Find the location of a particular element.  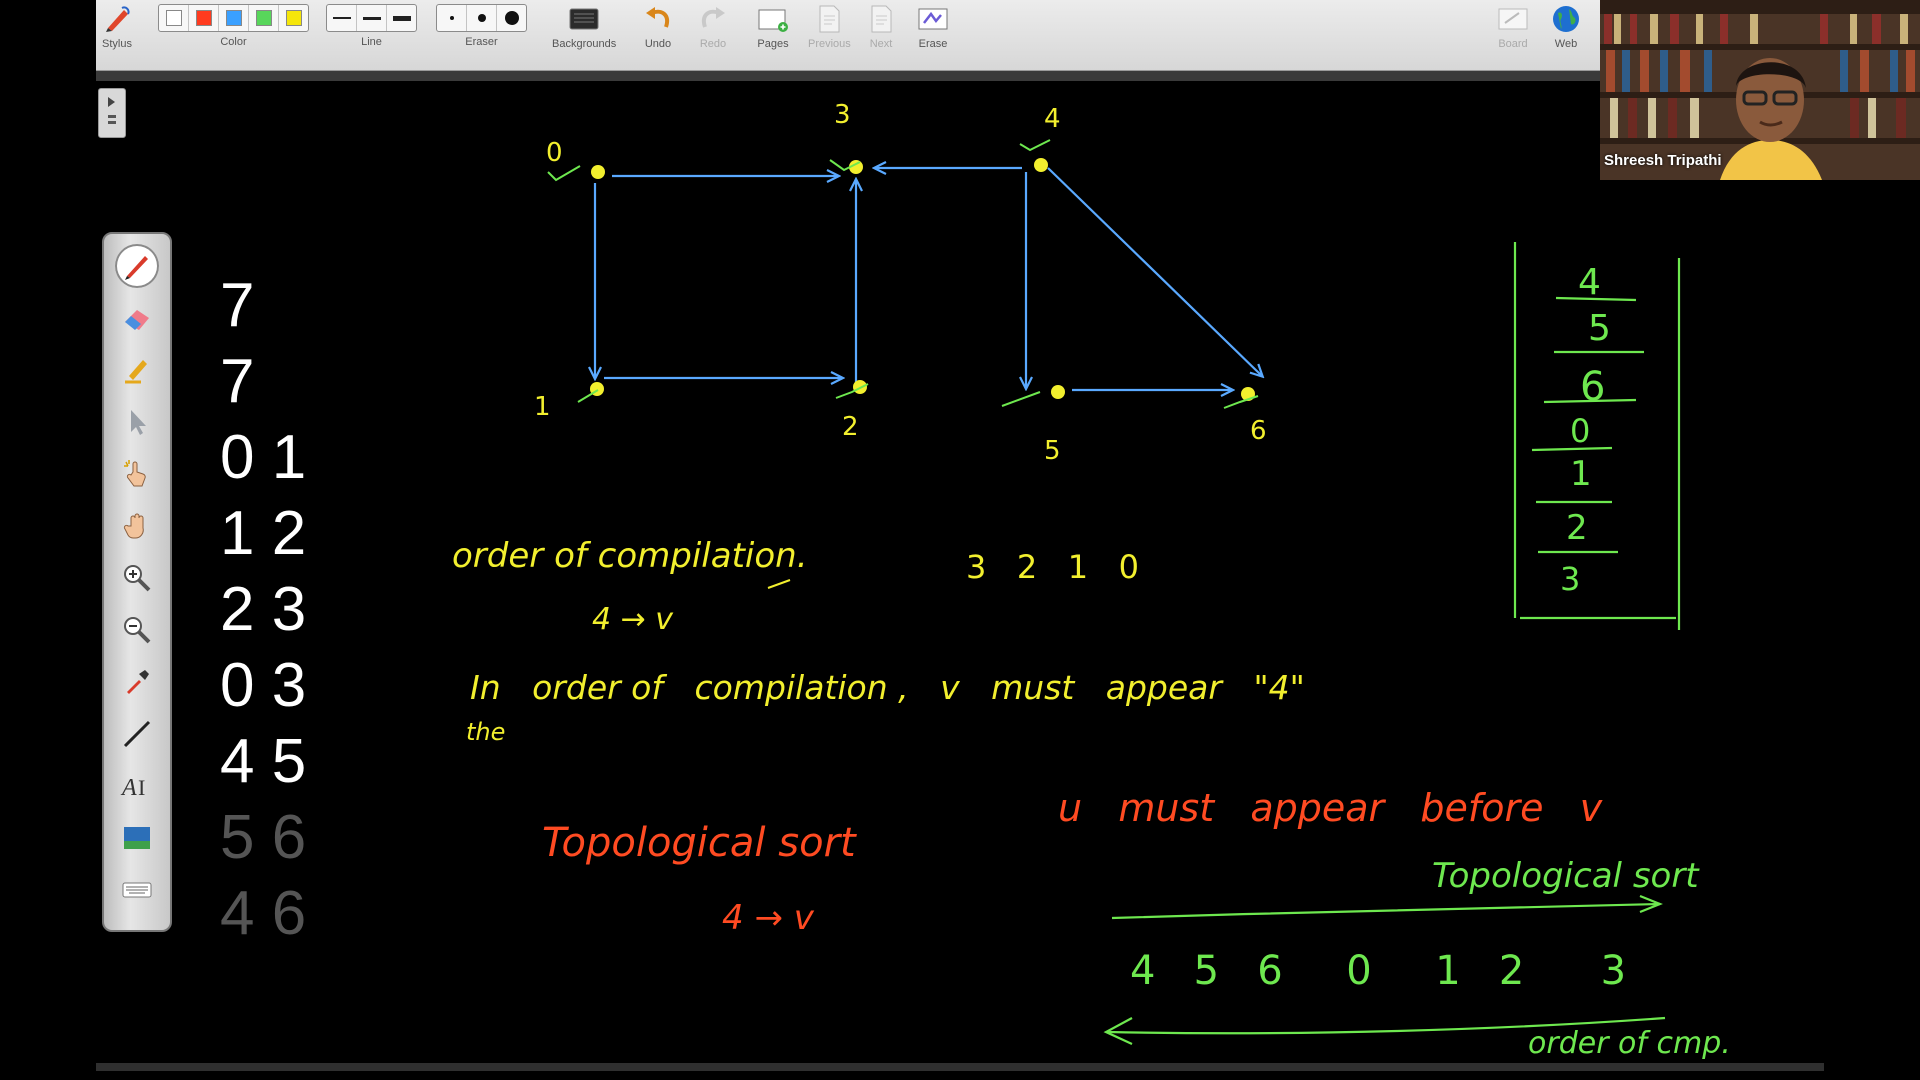

note-order-of-cmp: order of cmp. is located at coordinates (1629, 1043).